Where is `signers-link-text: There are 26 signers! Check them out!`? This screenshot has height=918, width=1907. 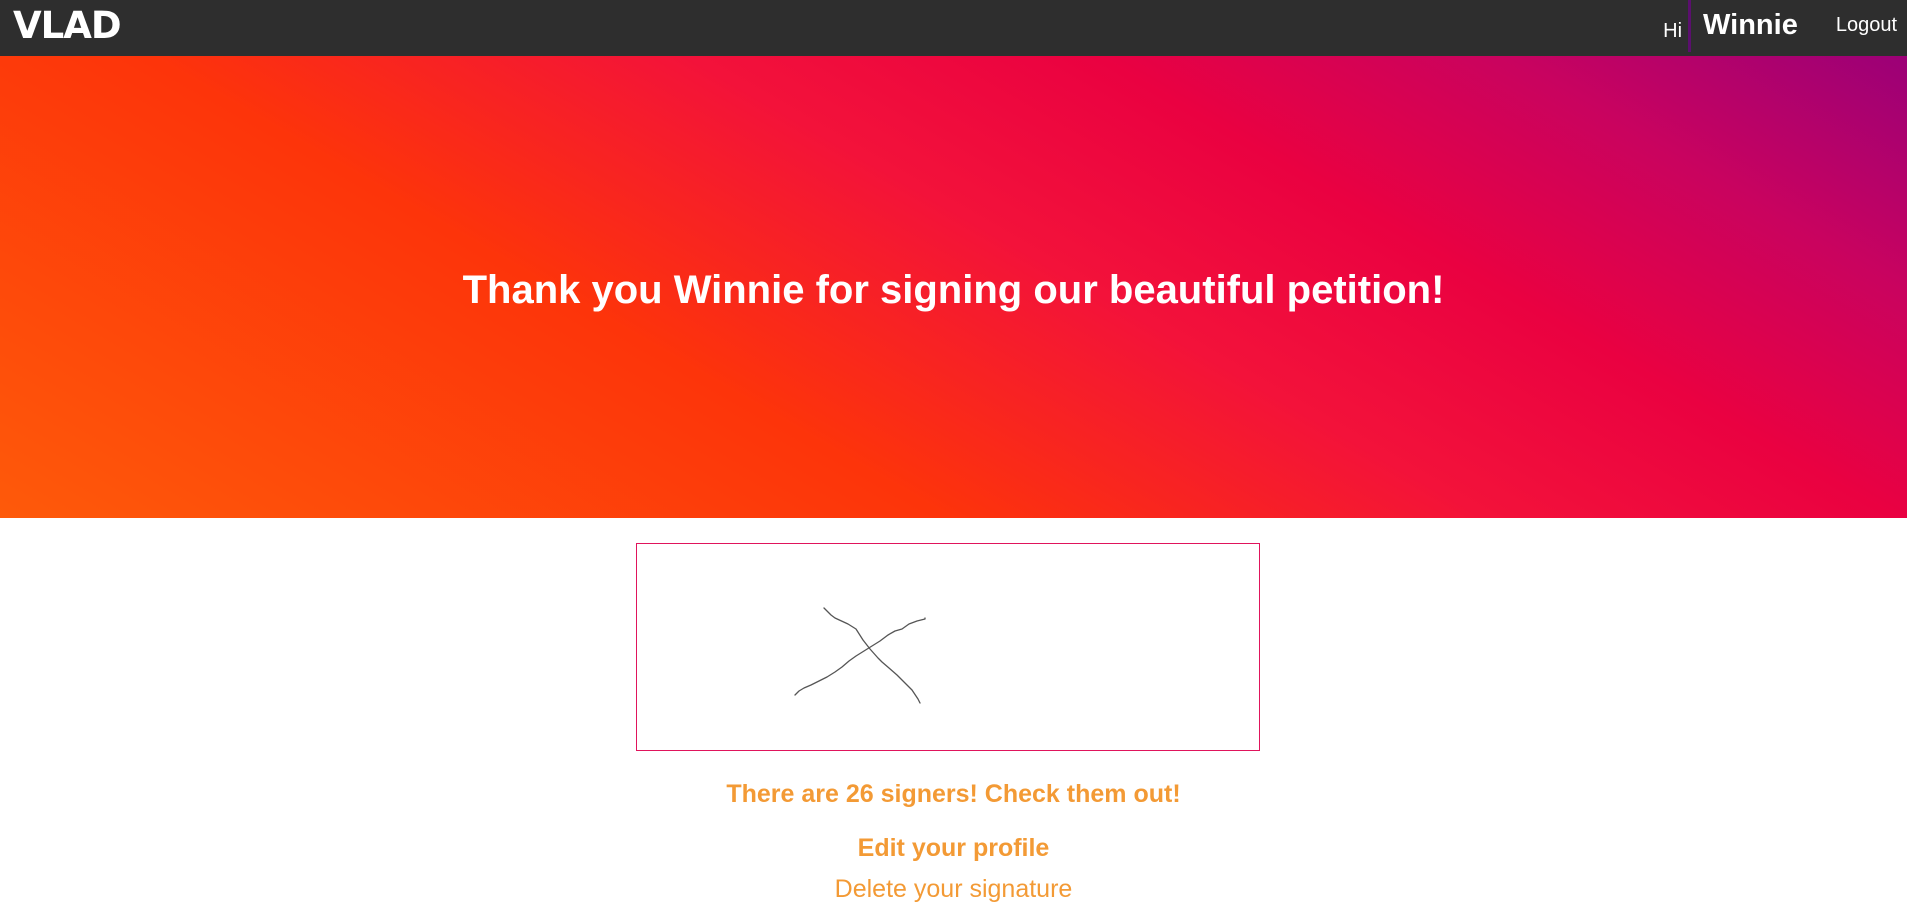
signers-link-text: There are 26 signers! Check them out! is located at coordinates (953, 794).